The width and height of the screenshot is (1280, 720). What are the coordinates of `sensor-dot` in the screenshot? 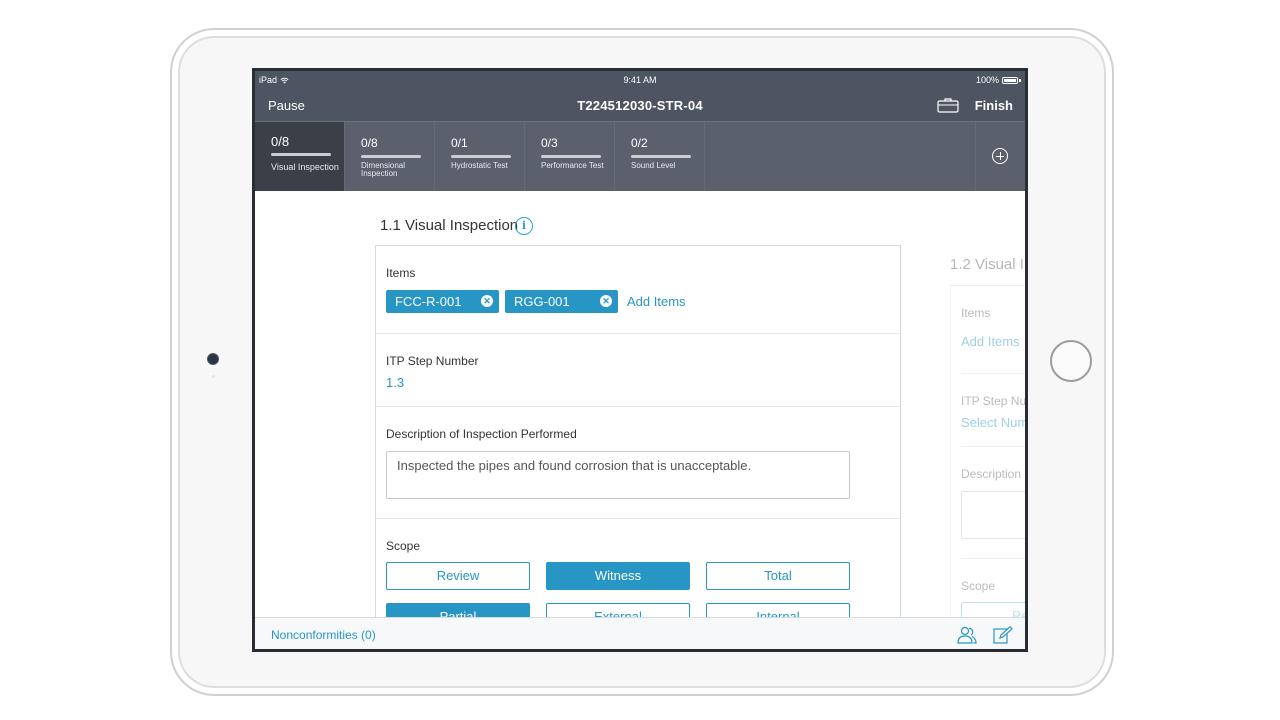 It's located at (213, 376).